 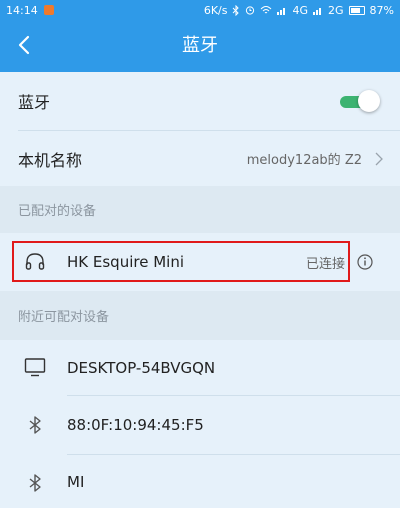 What do you see at coordinates (200, 315) in the screenshot?
I see `nearby-devices-header: 附近可配对设备` at bounding box center [200, 315].